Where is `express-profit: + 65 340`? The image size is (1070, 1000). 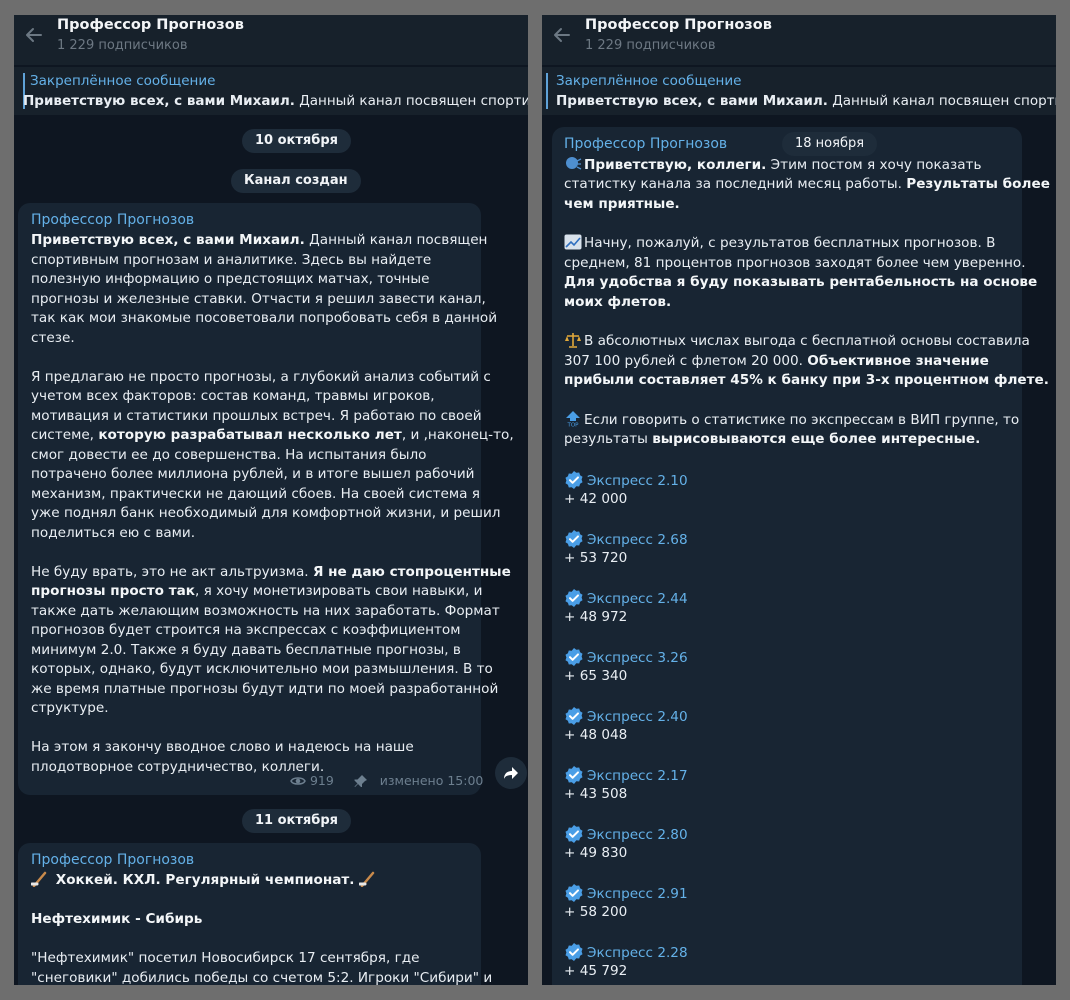
express-profit: + 65 340 is located at coordinates (596, 676).